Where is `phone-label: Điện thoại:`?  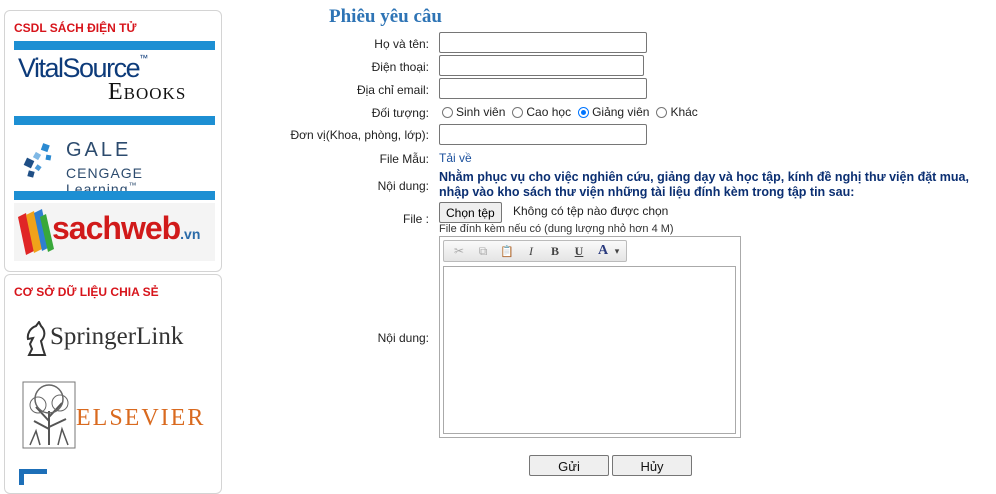
phone-label: Điện thoại: is located at coordinates (400, 67).